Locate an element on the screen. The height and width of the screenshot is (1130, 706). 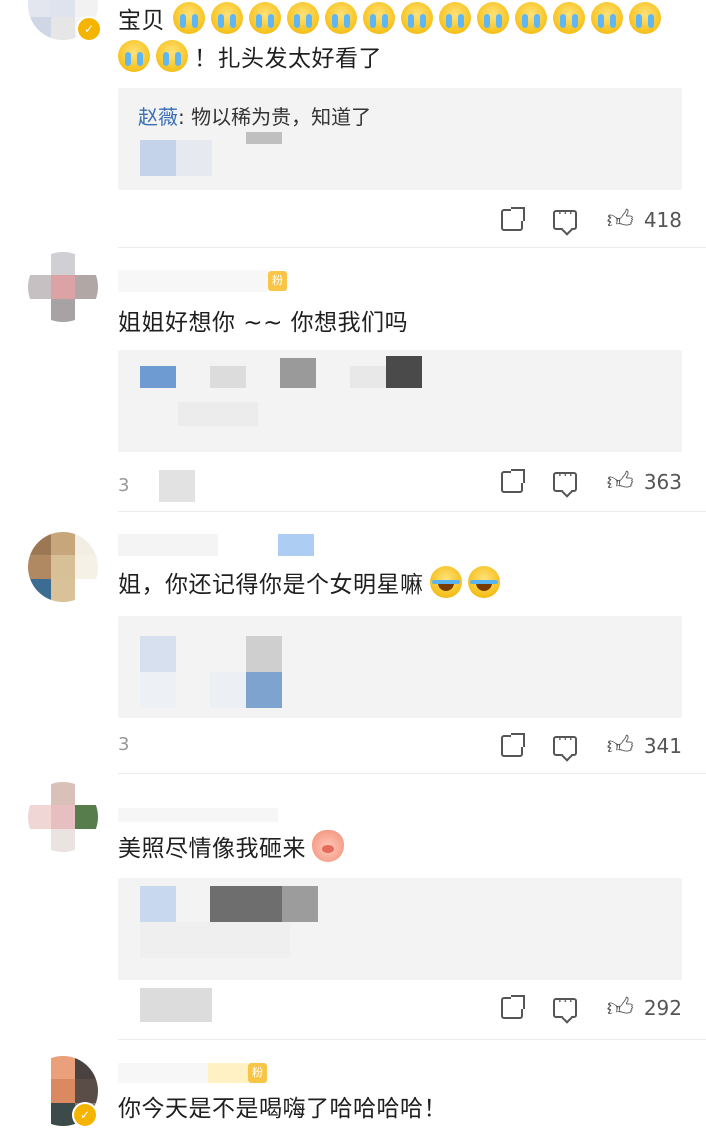
comment-text: 姐姐好想你 ~~ 你想我们吗 is located at coordinates (263, 323).